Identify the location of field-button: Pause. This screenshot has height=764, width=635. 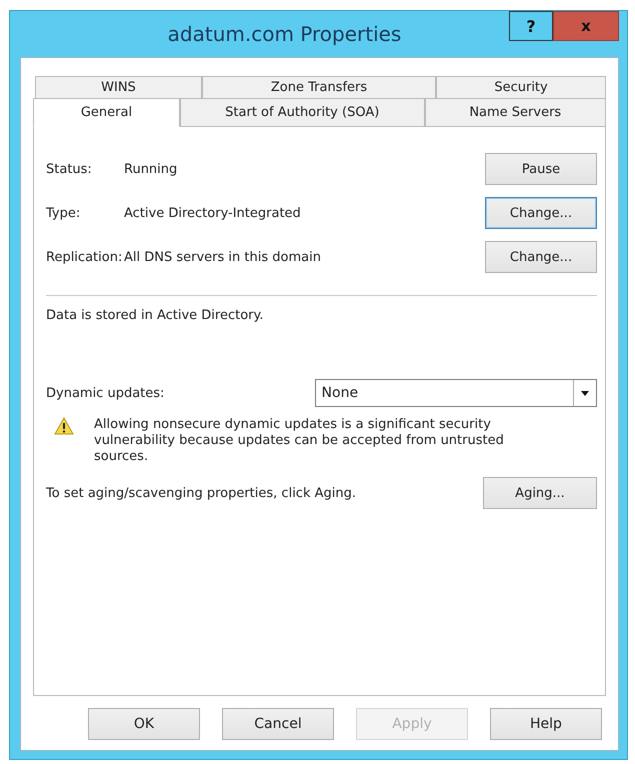
(541, 169).